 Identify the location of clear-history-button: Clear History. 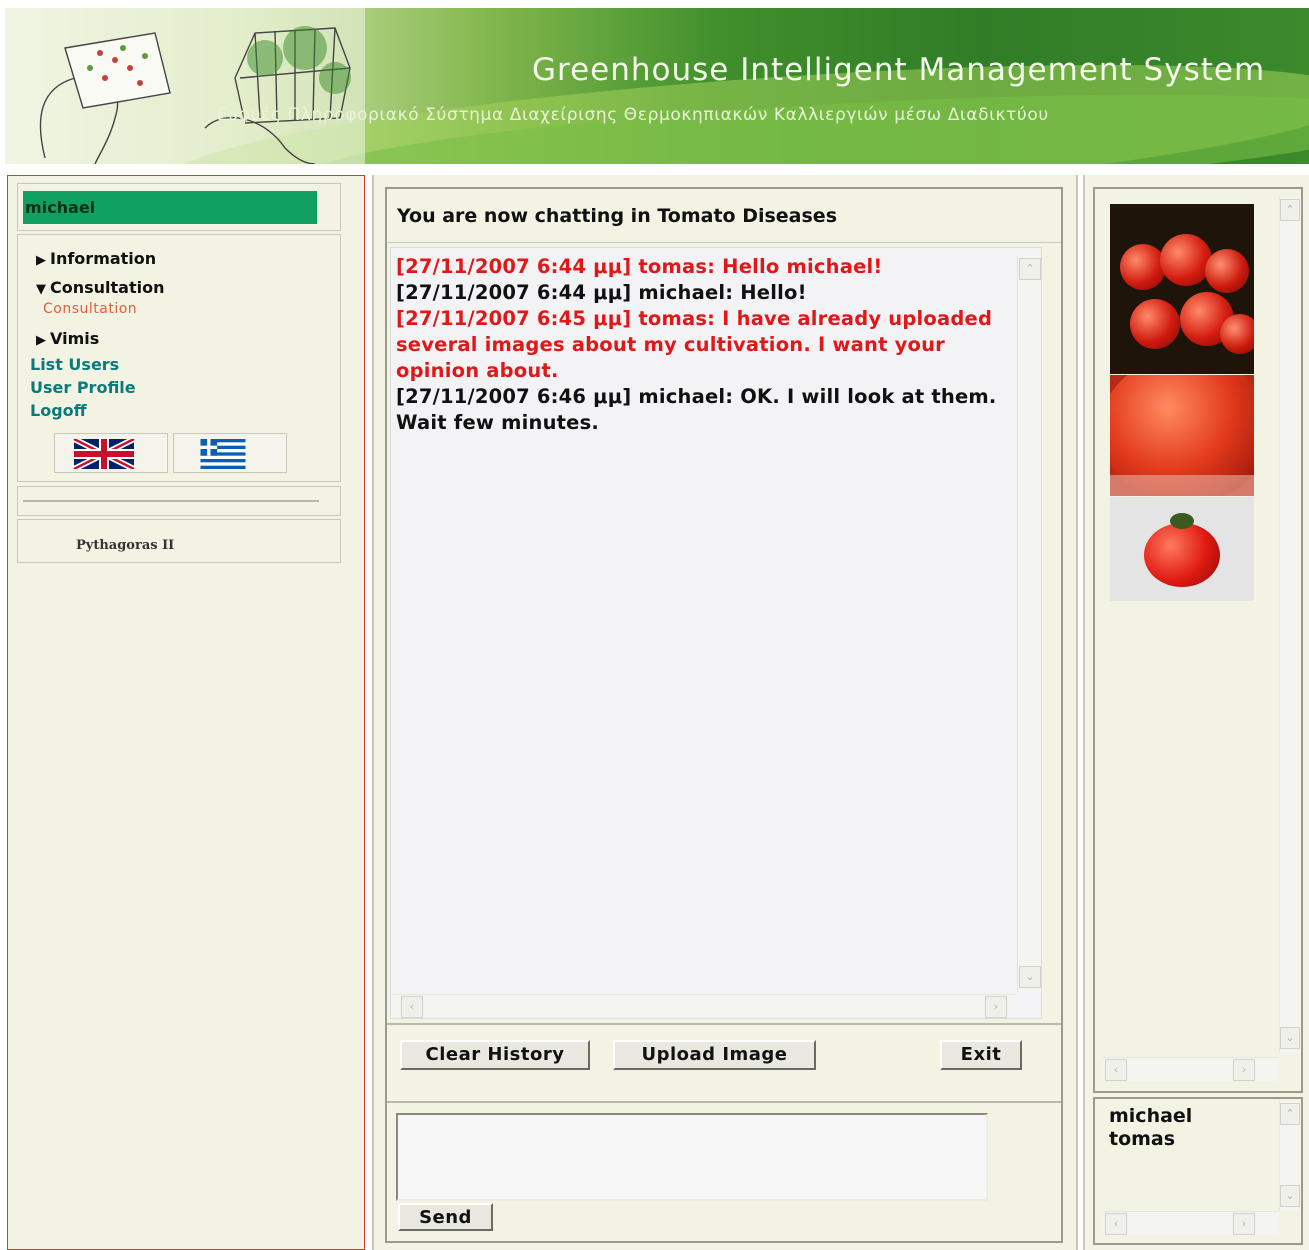
(495, 1055).